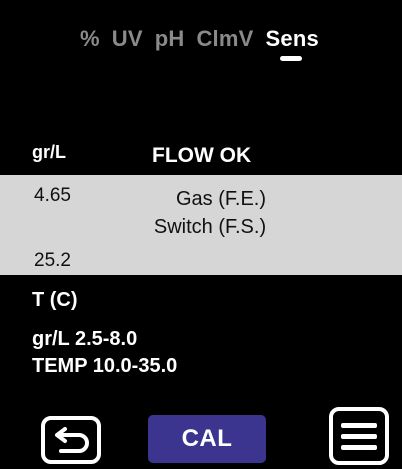 The width and height of the screenshot is (402, 469). I want to click on active-tab-indicator, so click(290, 58).